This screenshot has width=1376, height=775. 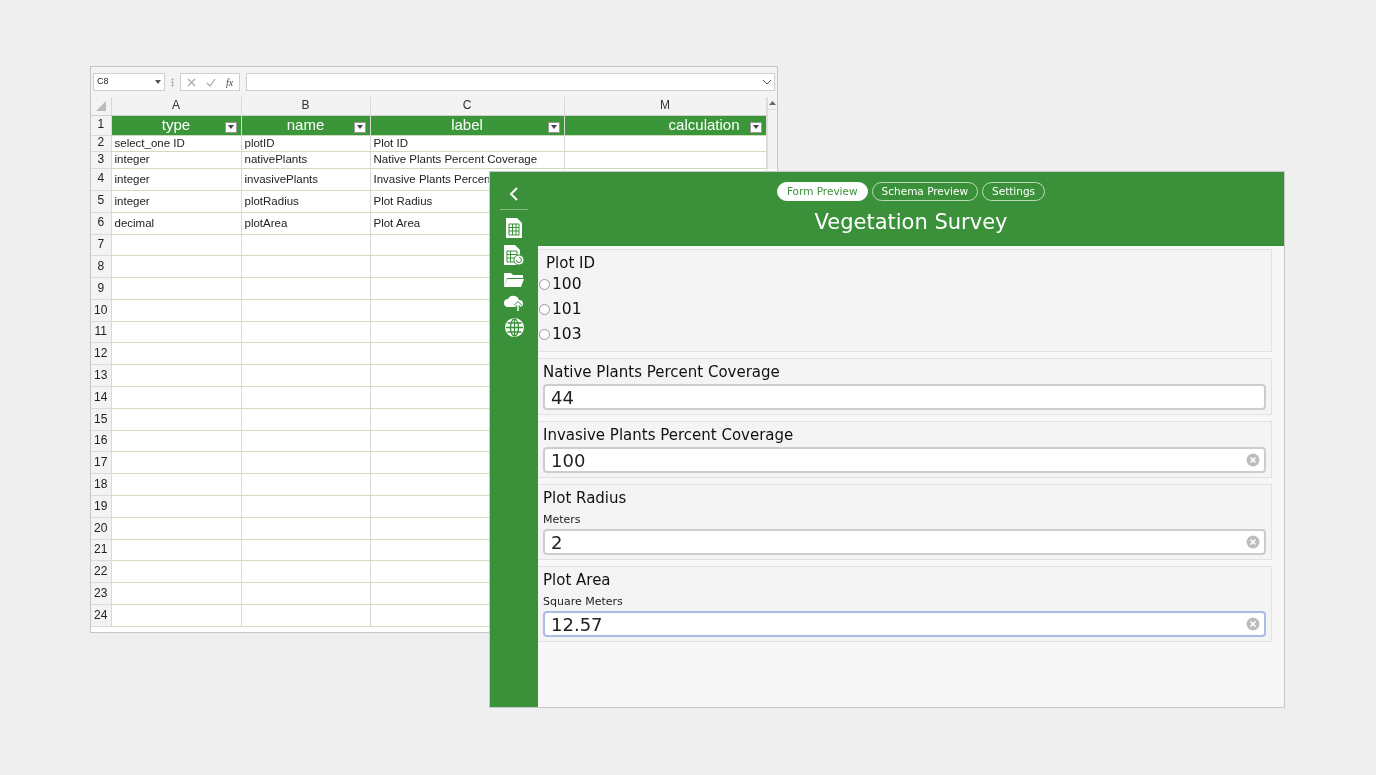 What do you see at coordinates (101, 288) in the screenshot?
I see `row-number: 9` at bounding box center [101, 288].